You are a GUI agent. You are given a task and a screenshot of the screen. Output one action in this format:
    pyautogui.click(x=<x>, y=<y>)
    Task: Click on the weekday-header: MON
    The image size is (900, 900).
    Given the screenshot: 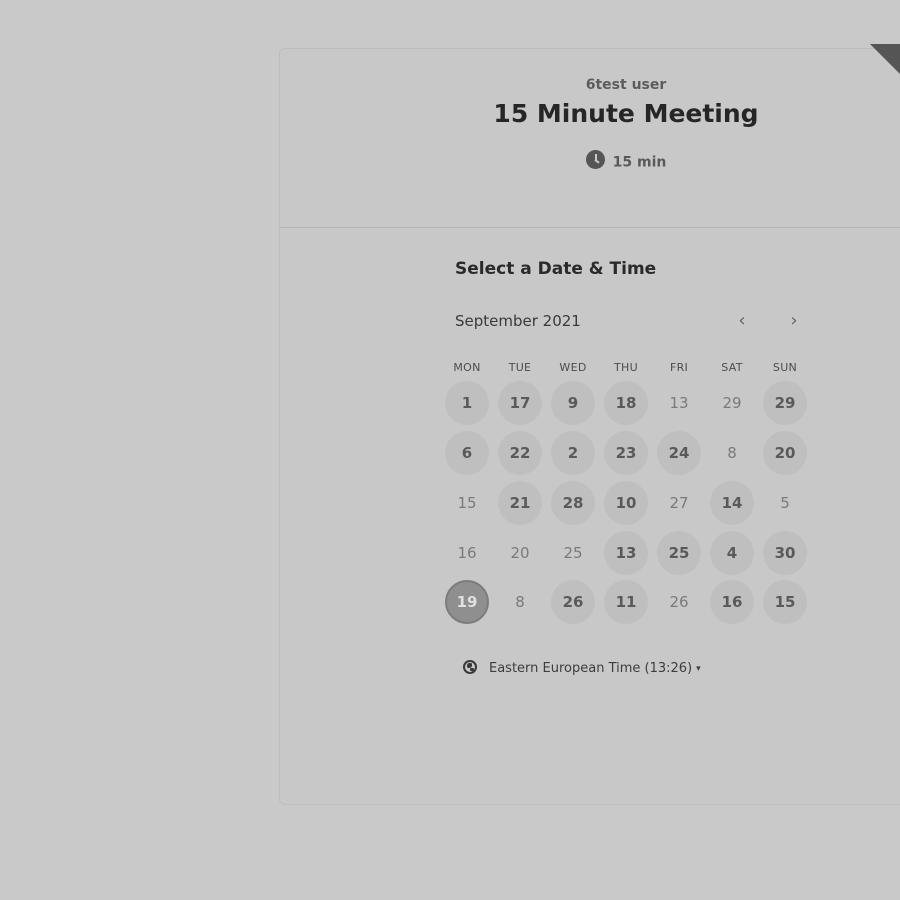 What is the action you would take?
    pyautogui.click(x=467, y=367)
    